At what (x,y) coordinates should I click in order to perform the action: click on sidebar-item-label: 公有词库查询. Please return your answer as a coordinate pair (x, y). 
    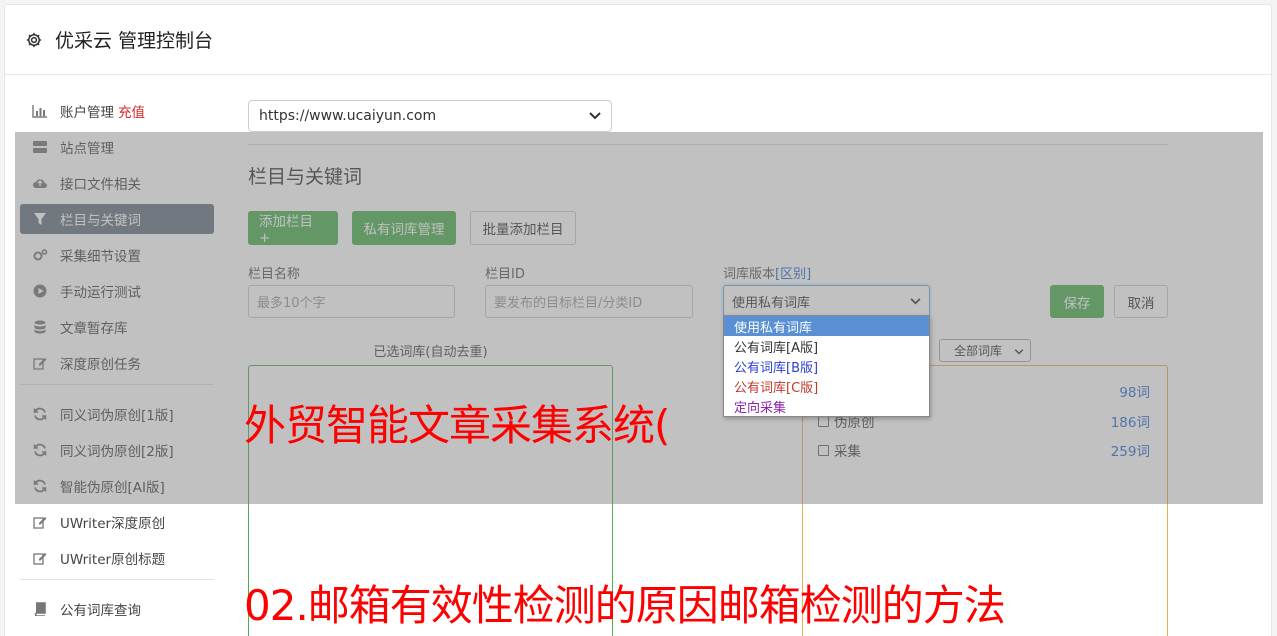
    Looking at the image, I should click on (100, 611).